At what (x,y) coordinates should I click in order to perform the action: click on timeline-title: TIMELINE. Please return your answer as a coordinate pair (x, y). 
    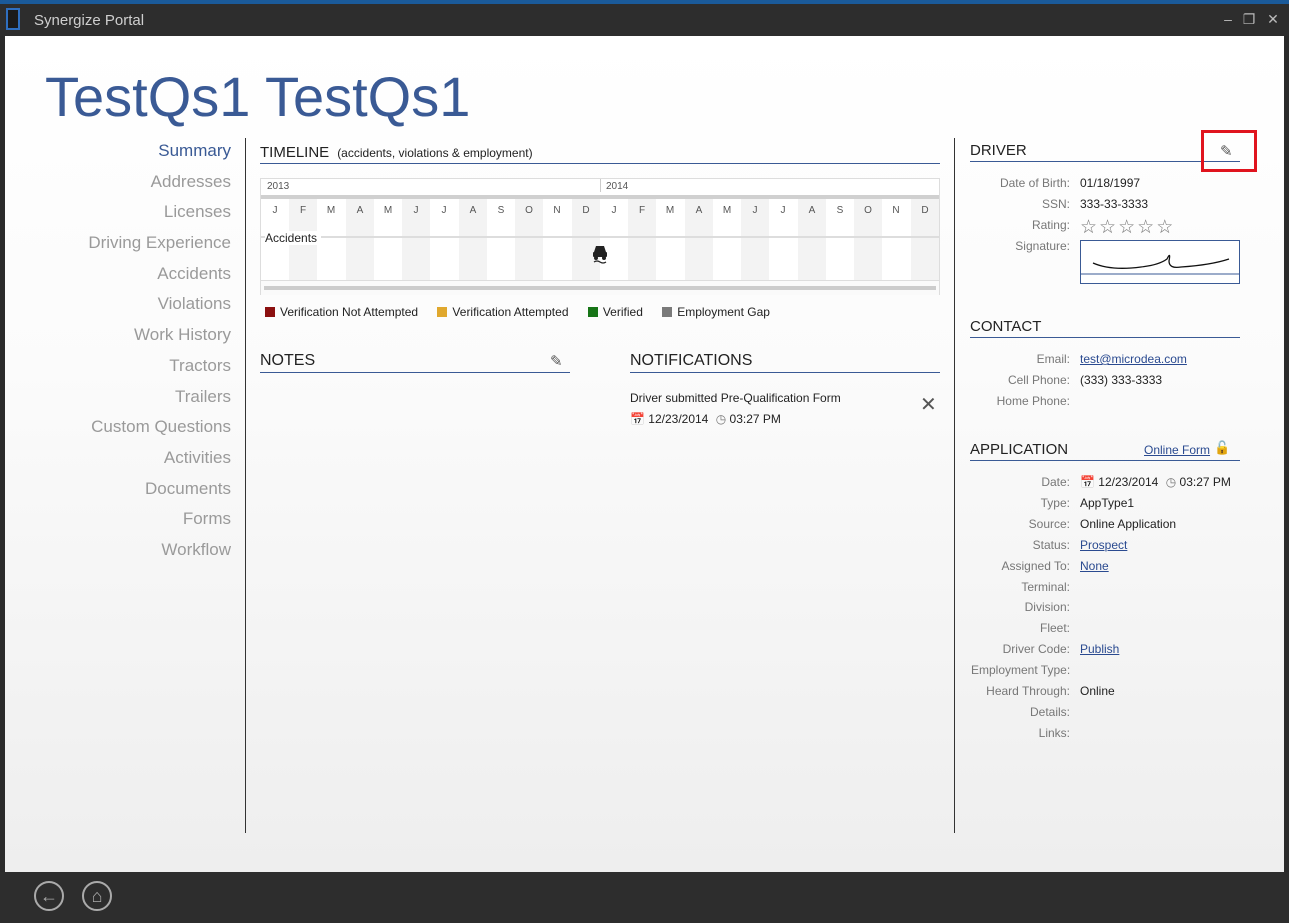
    Looking at the image, I should click on (295, 152).